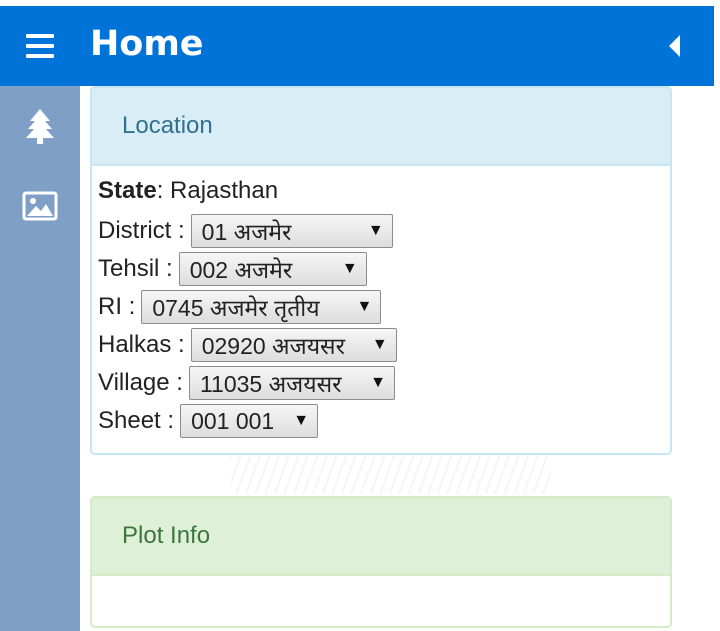 The width and height of the screenshot is (720, 631). Describe the element at coordinates (381, 421) in the screenshot. I see `sheet-row: Sheet : 001 001 ▼` at that location.